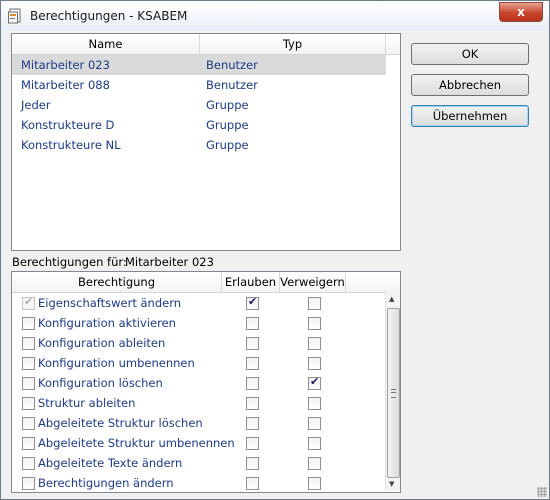  Describe the element at coordinates (169, 262) in the screenshot. I see `permissions-for-user: Mitarbeiter 023` at that location.